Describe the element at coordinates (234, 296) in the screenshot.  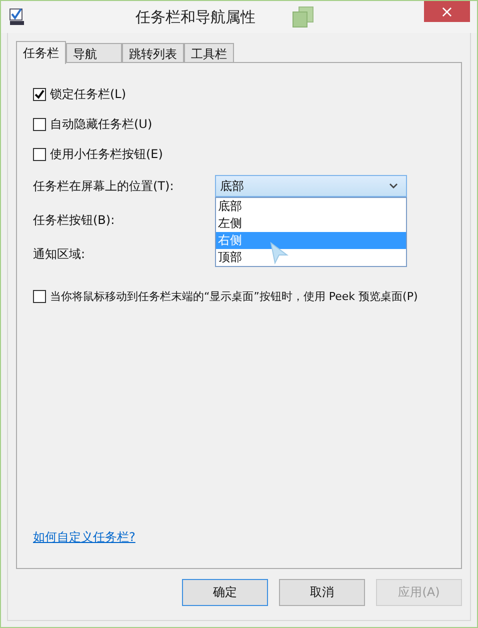
I see `checkbox-label: 当你将鼠标移动到任务栏末端的“显示桌面”按钮时，使用 Peek 预览桌面(P)` at that location.